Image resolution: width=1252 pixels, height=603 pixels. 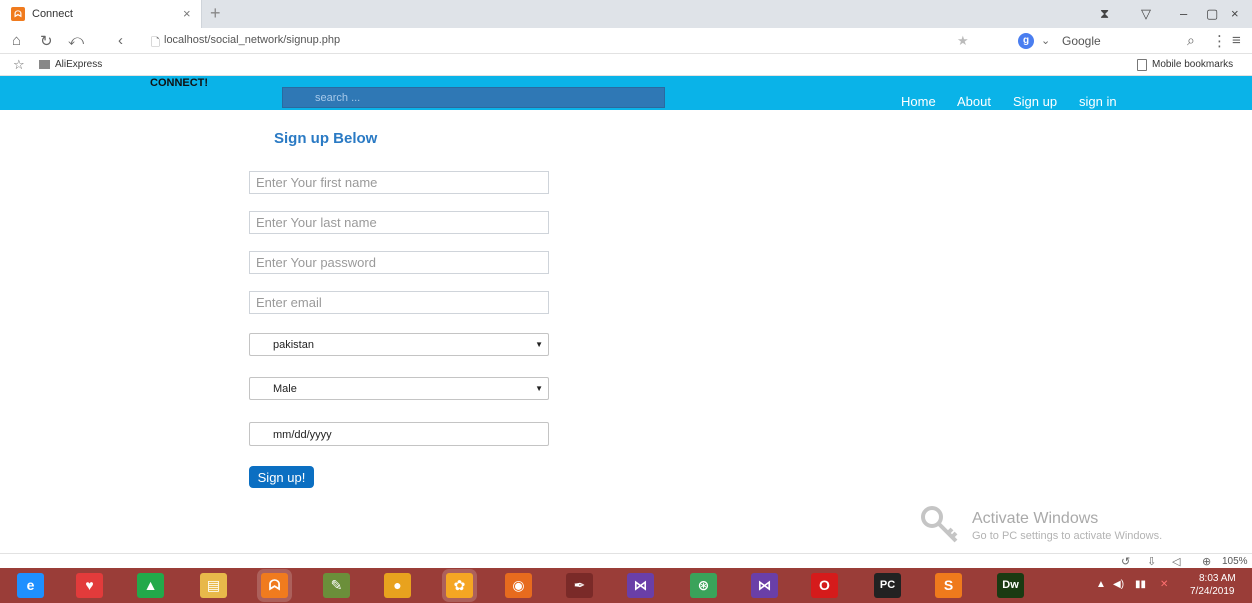 What do you see at coordinates (764, 585) in the screenshot?
I see `visual-studio-2-icon: ⋈` at bounding box center [764, 585].